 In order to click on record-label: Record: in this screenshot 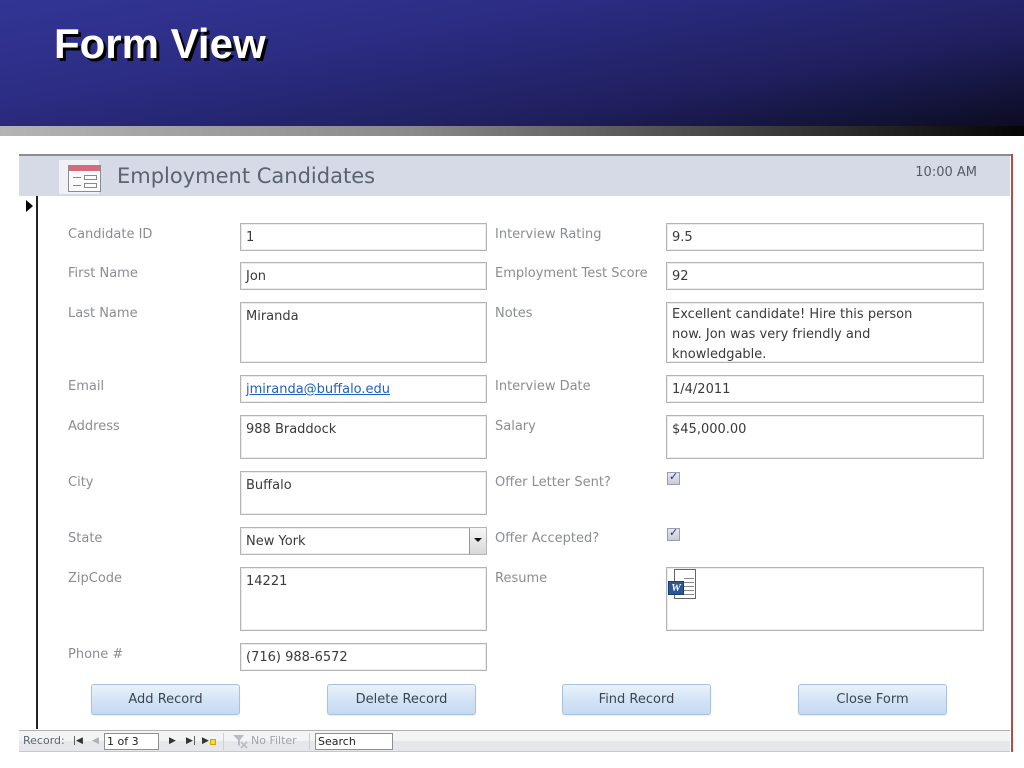, I will do `click(44, 740)`.